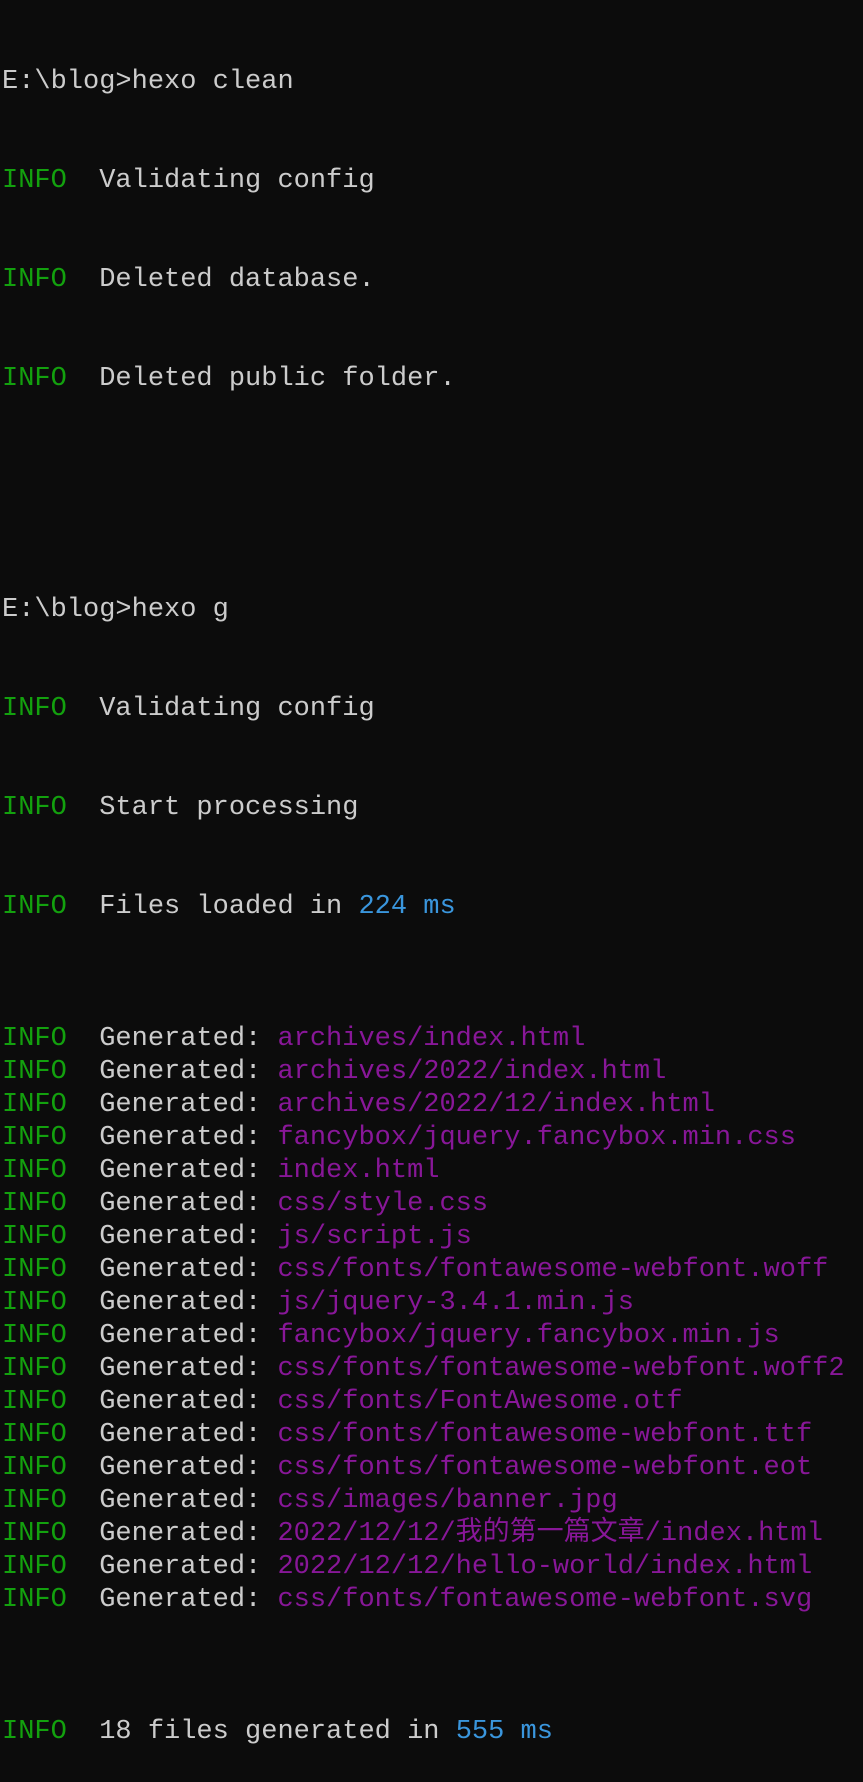 This screenshot has height=1782, width=863. Describe the element at coordinates (432, 82) in the screenshot. I see `prompt-line: E:\blog>hexo clean` at that location.